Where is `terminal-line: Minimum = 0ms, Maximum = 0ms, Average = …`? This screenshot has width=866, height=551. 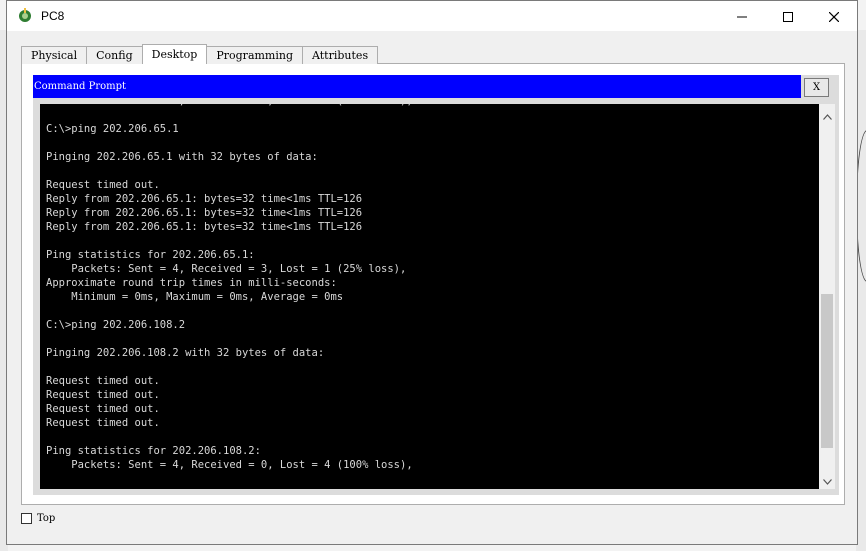 terminal-line: Minimum = 0ms, Maximum = 0ms, Average = … is located at coordinates (195, 297).